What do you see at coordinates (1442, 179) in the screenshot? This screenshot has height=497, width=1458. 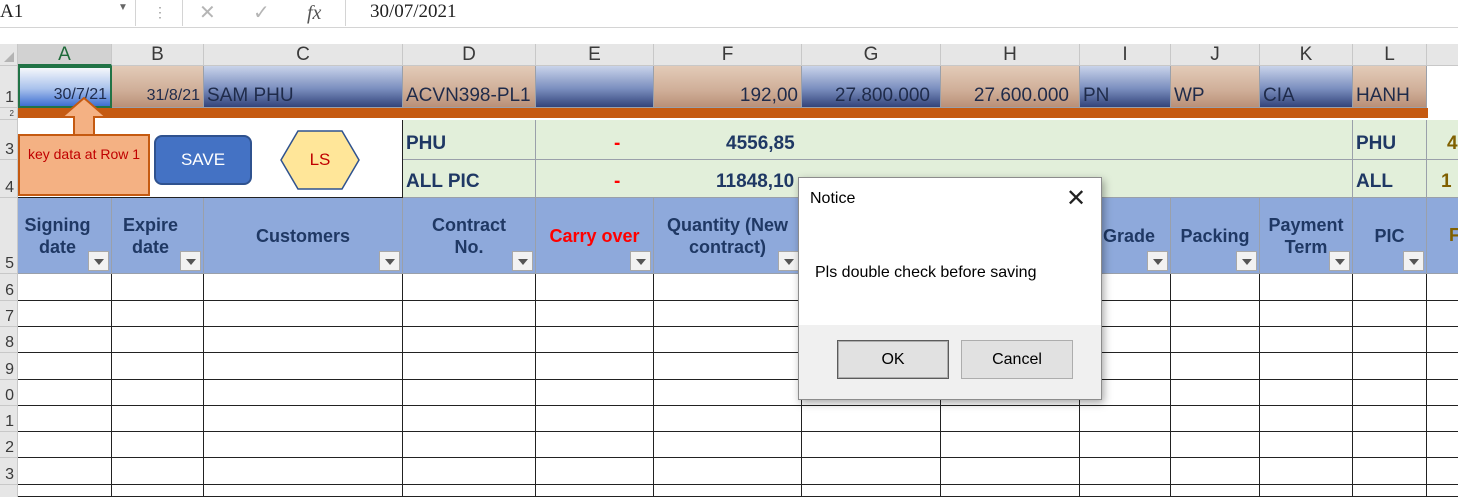 I see `summary-right-value-all: 1` at bounding box center [1442, 179].